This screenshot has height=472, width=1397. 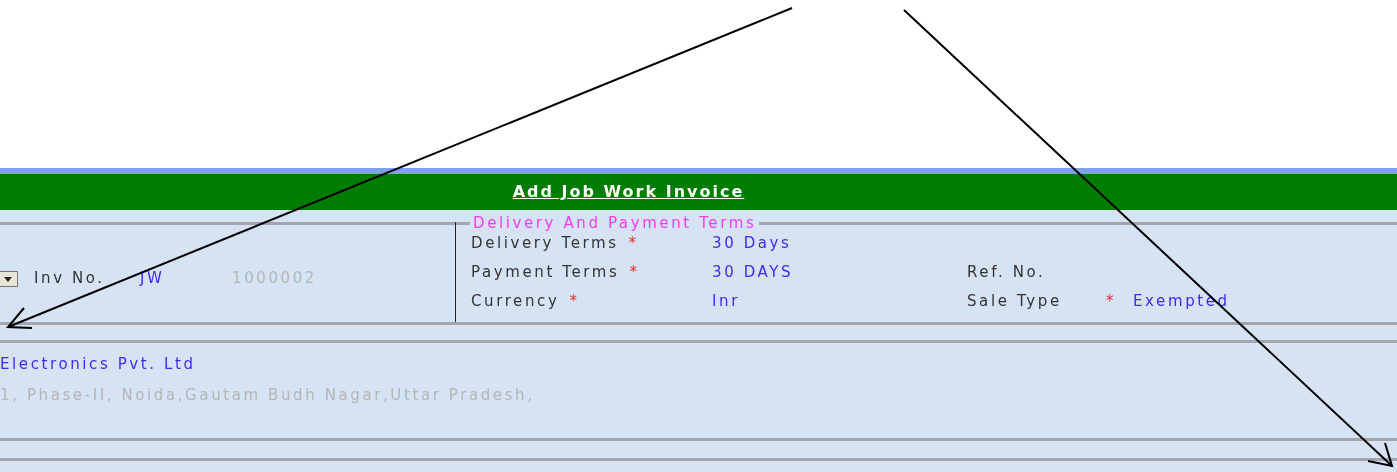 I want to click on caret-icon, so click(x=8, y=279).